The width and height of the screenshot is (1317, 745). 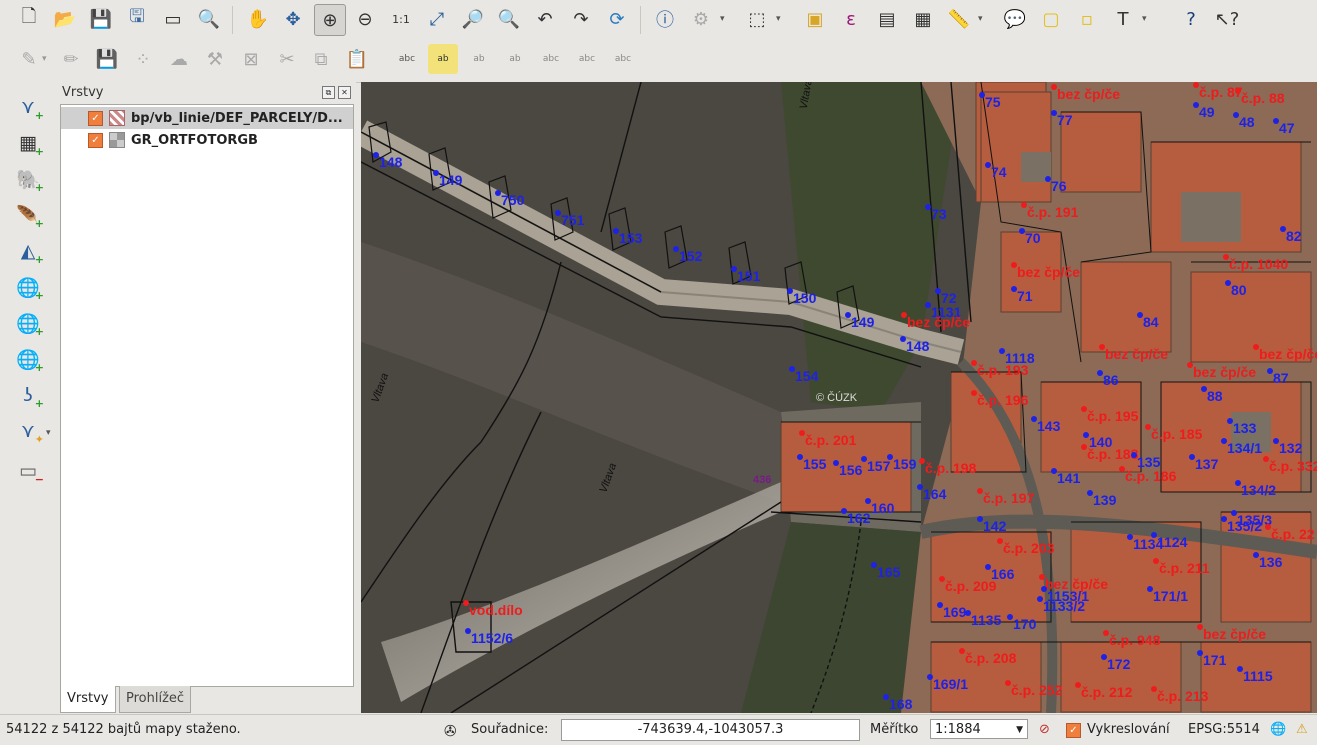 What do you see at coordinates (173, 19) in the screenshot?
I see `new-print-composer-icon: ▭` at bounding box center [173, 19].